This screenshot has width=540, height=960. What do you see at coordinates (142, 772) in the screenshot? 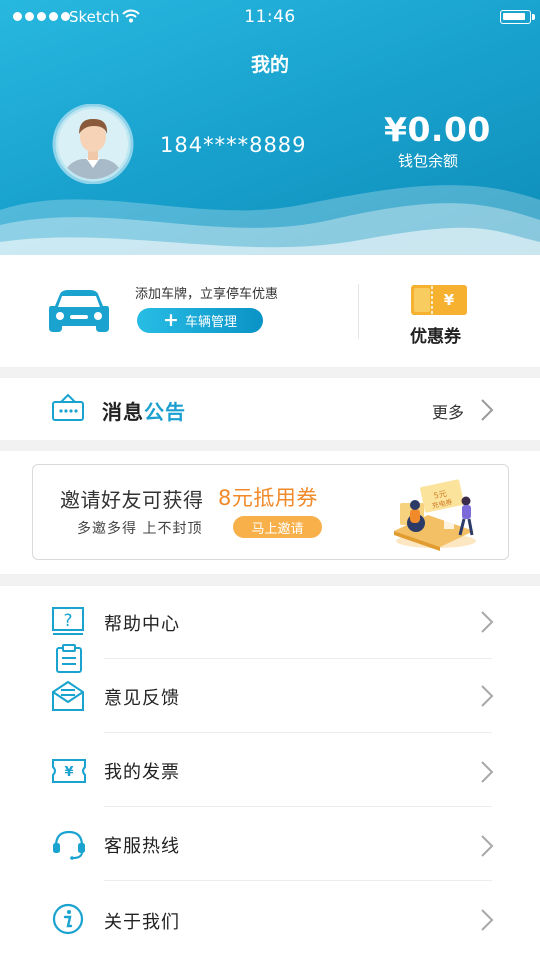
I see `menu-label: 我的发票` at bounding box center [142, 772].